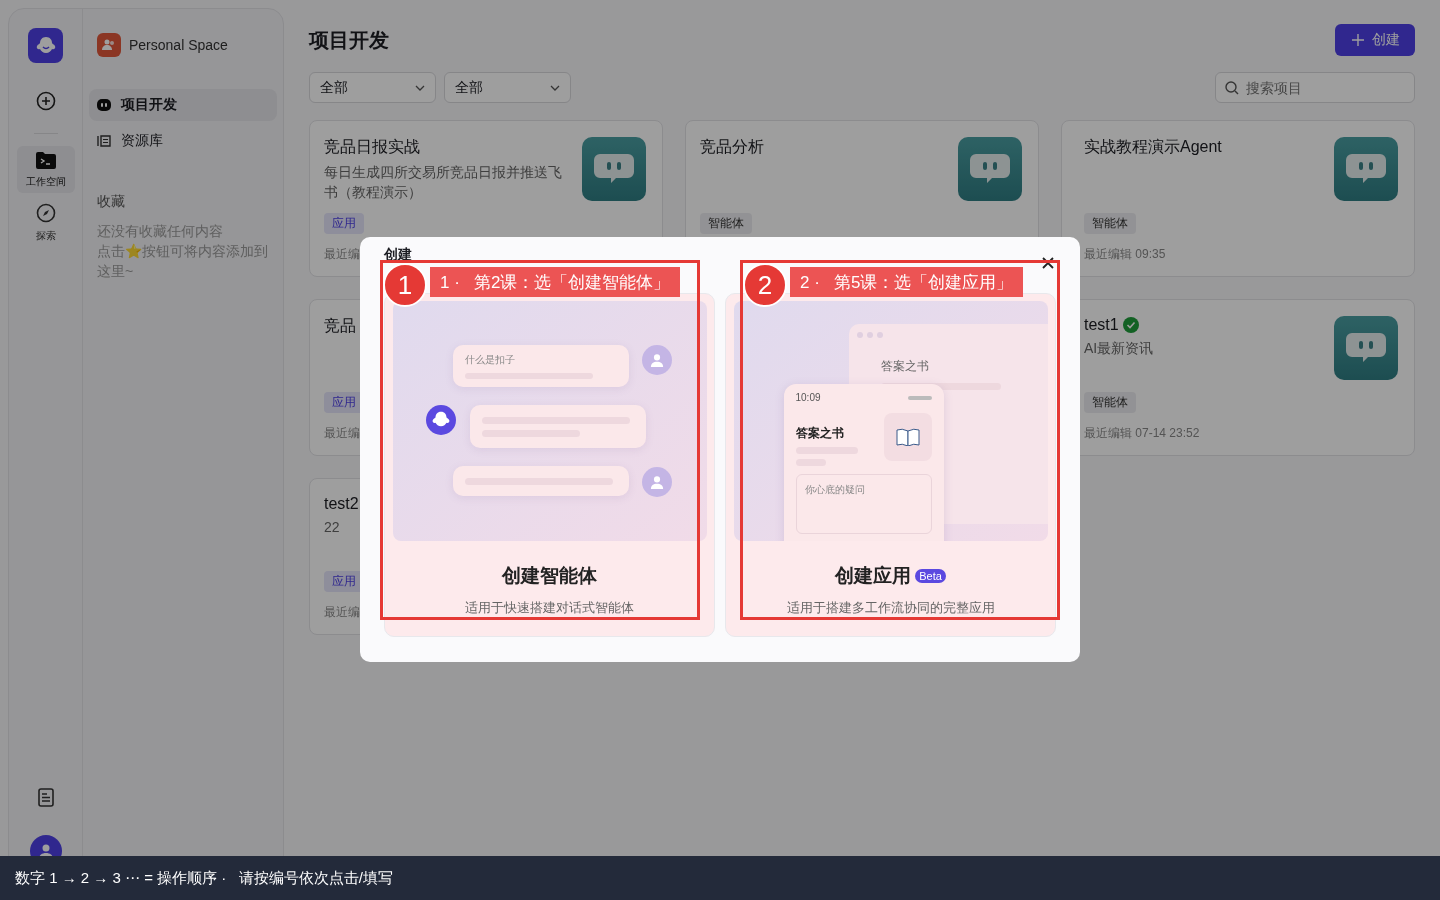 This screenshot has width=1440, height=900. What do you see at coordinates (863, 504) in the screenshot?
I see `preview-input-field: 你心底的疑问` at bounding box center [863, 504].